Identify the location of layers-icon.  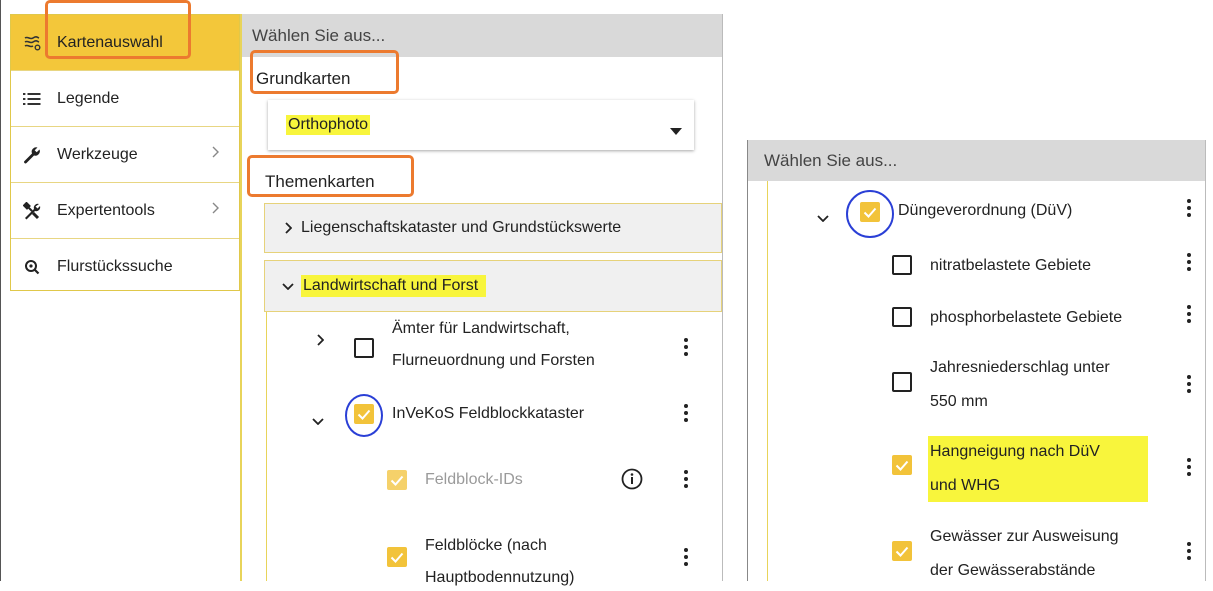
(32, 43).